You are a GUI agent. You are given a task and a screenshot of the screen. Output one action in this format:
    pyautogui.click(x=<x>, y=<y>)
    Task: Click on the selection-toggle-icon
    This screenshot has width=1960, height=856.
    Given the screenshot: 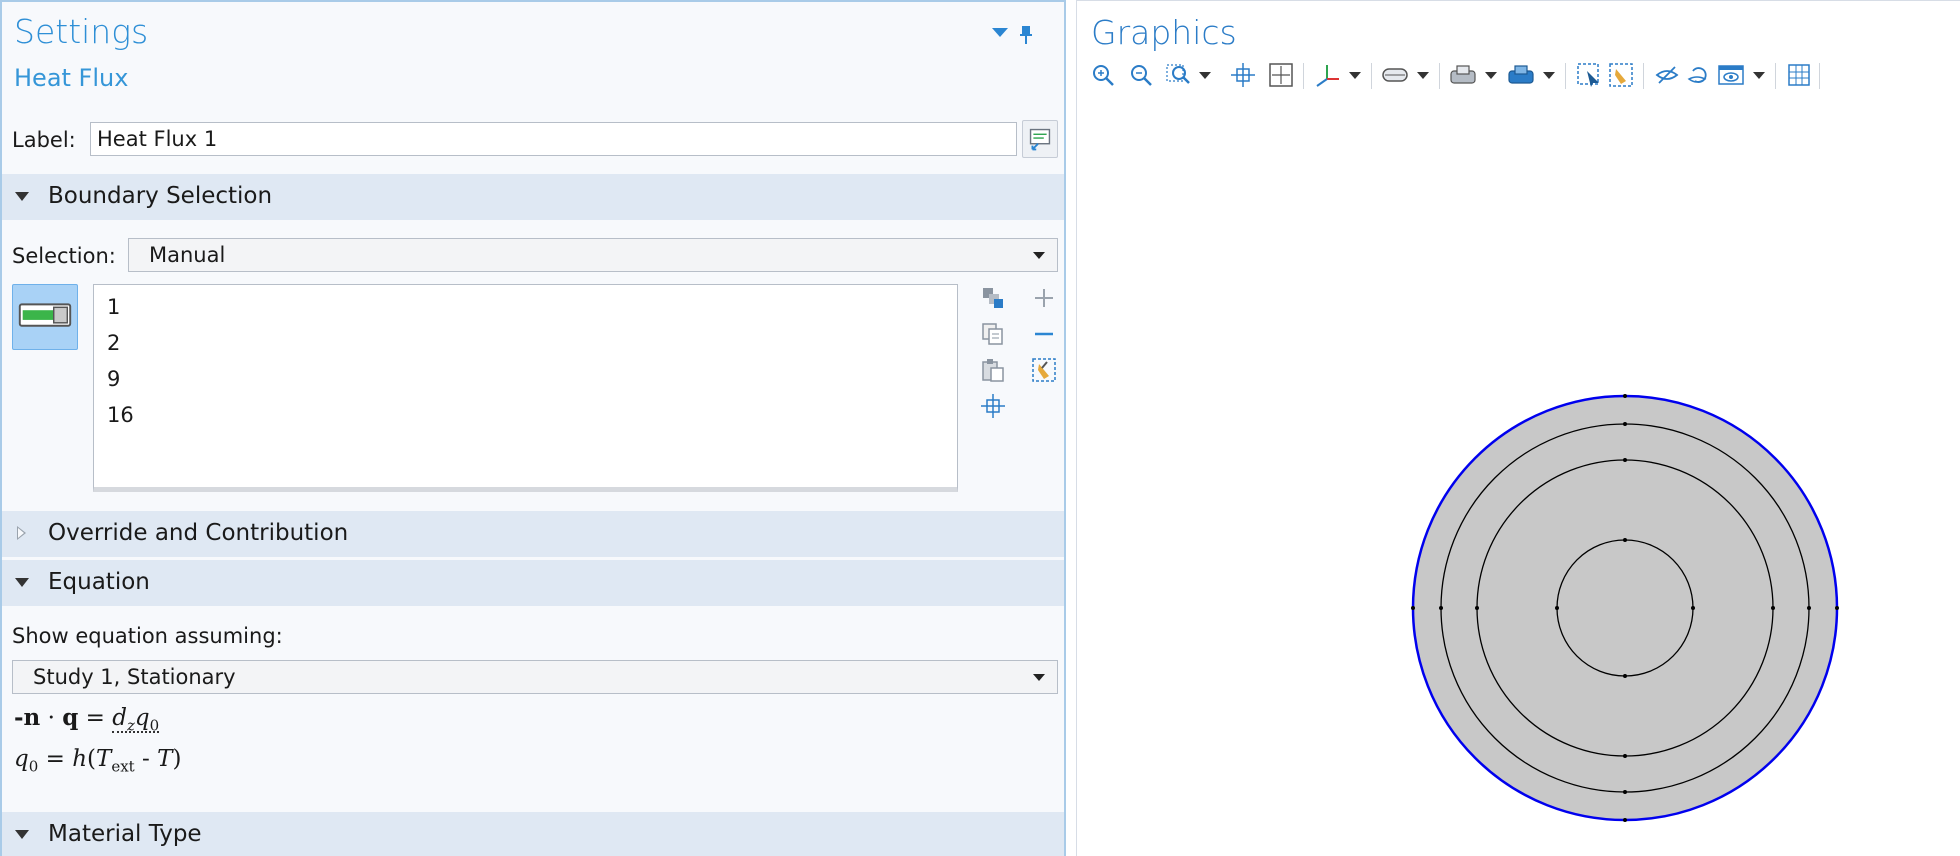 What is the action you would take?
    pyautogui.click(x=45, y=315)
    